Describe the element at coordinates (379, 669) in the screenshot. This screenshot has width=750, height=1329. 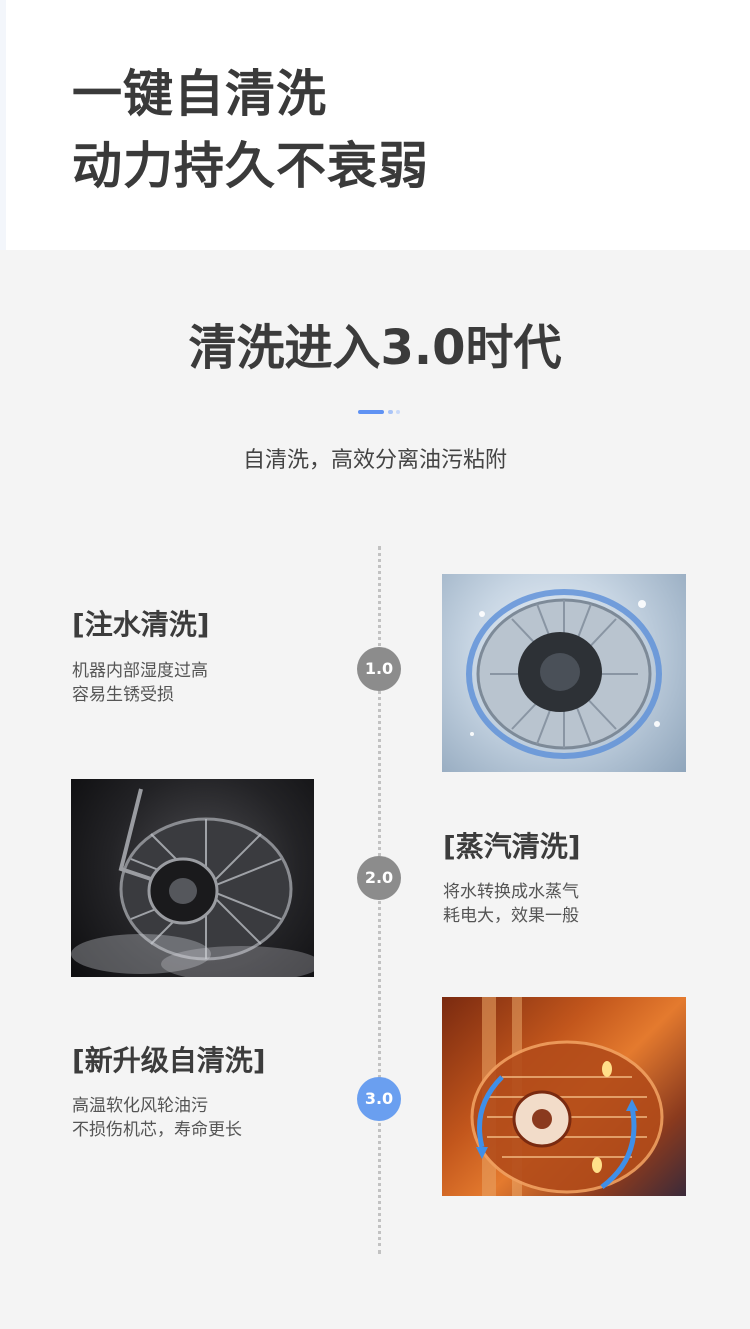
I see `stage1-badge: 1.0` at that location.